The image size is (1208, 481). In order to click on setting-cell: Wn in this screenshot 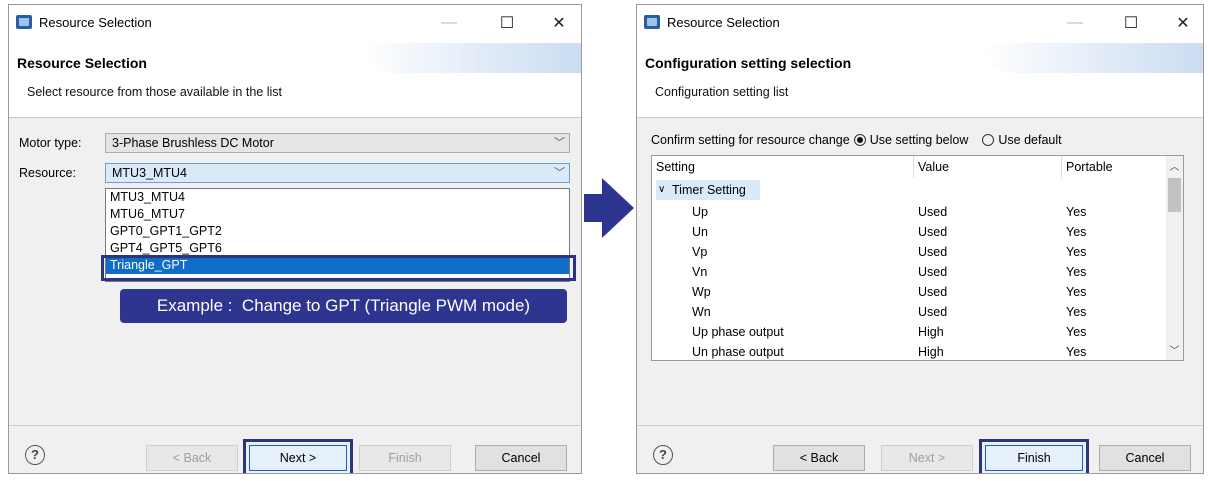, I will do `click(701, 312)`.